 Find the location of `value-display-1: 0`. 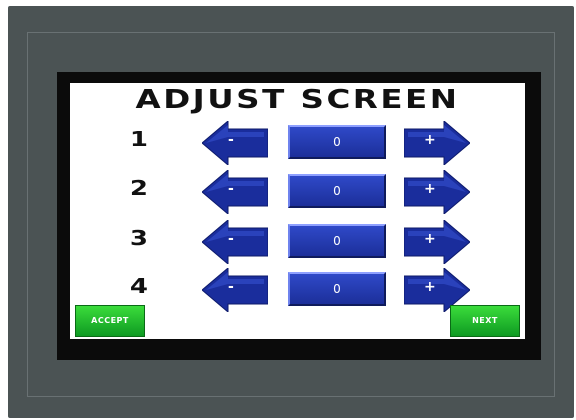

value-display-1: 0 is located at coordinates (337, 142).